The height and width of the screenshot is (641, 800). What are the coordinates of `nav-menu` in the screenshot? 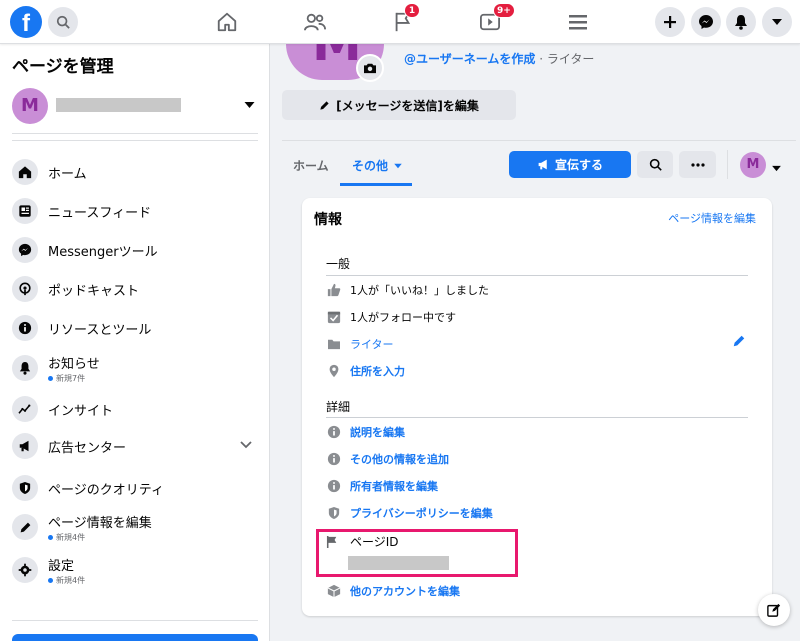 It's located at (578, 22).